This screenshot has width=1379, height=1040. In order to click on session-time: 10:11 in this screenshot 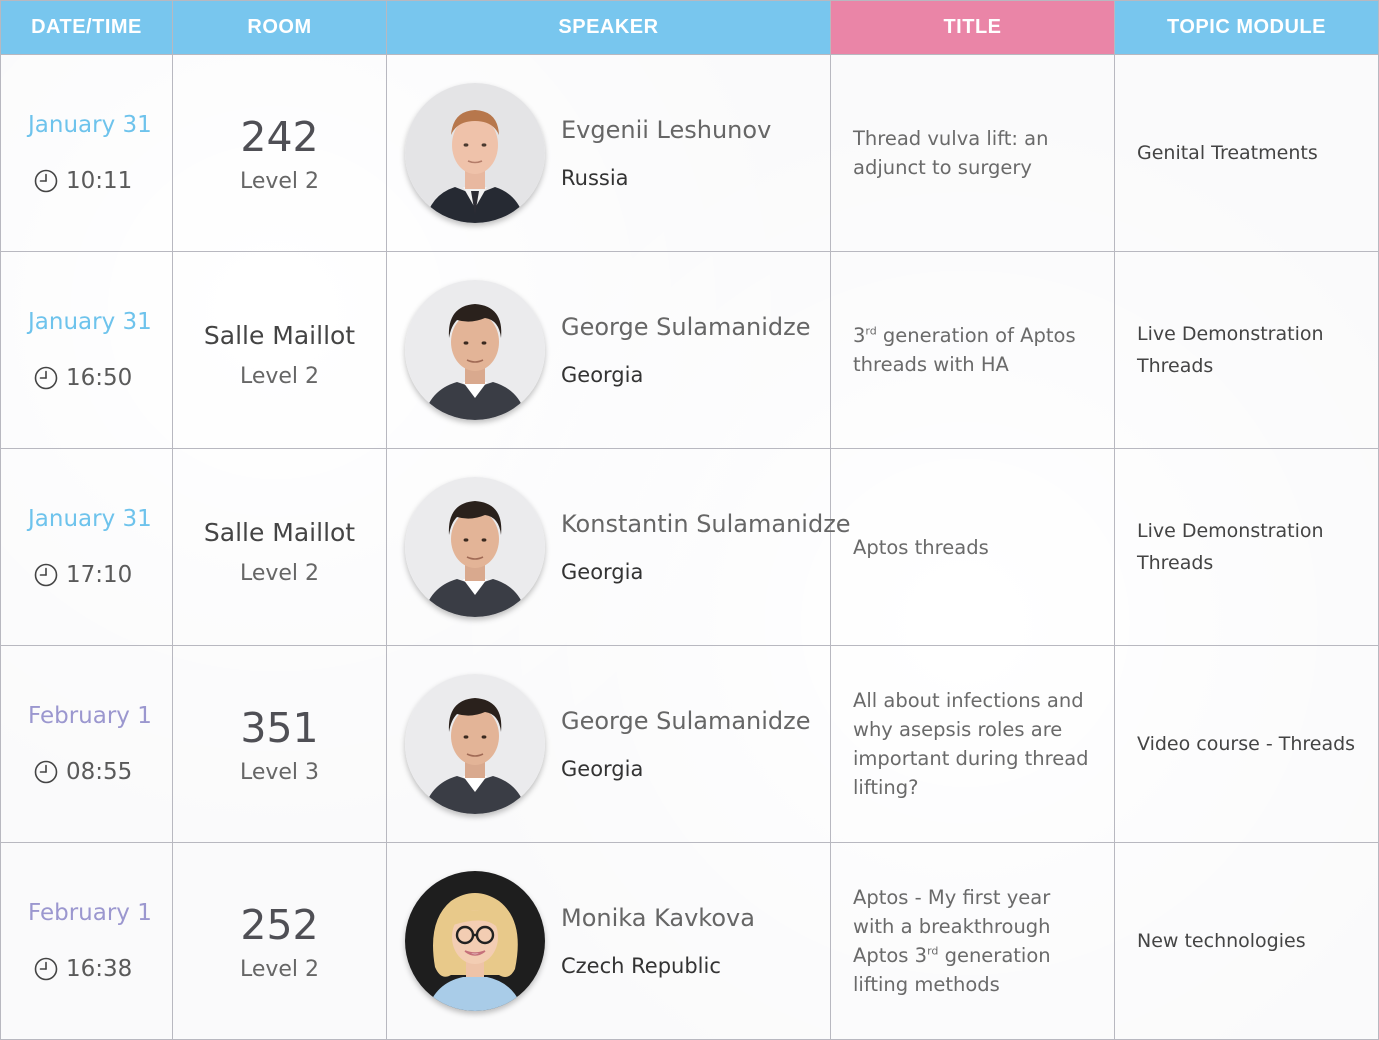, I will do `click(86, 181)`.